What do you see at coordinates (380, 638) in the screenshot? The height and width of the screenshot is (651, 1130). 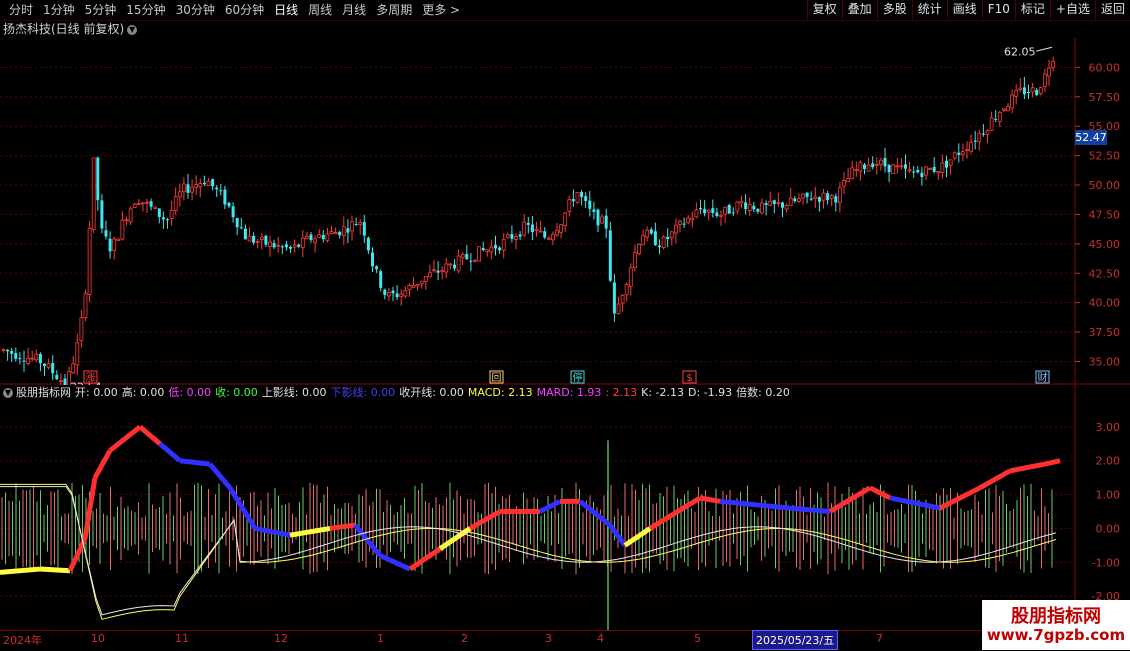 I see `date-label-4: 1` at bounding box center [380, 638].